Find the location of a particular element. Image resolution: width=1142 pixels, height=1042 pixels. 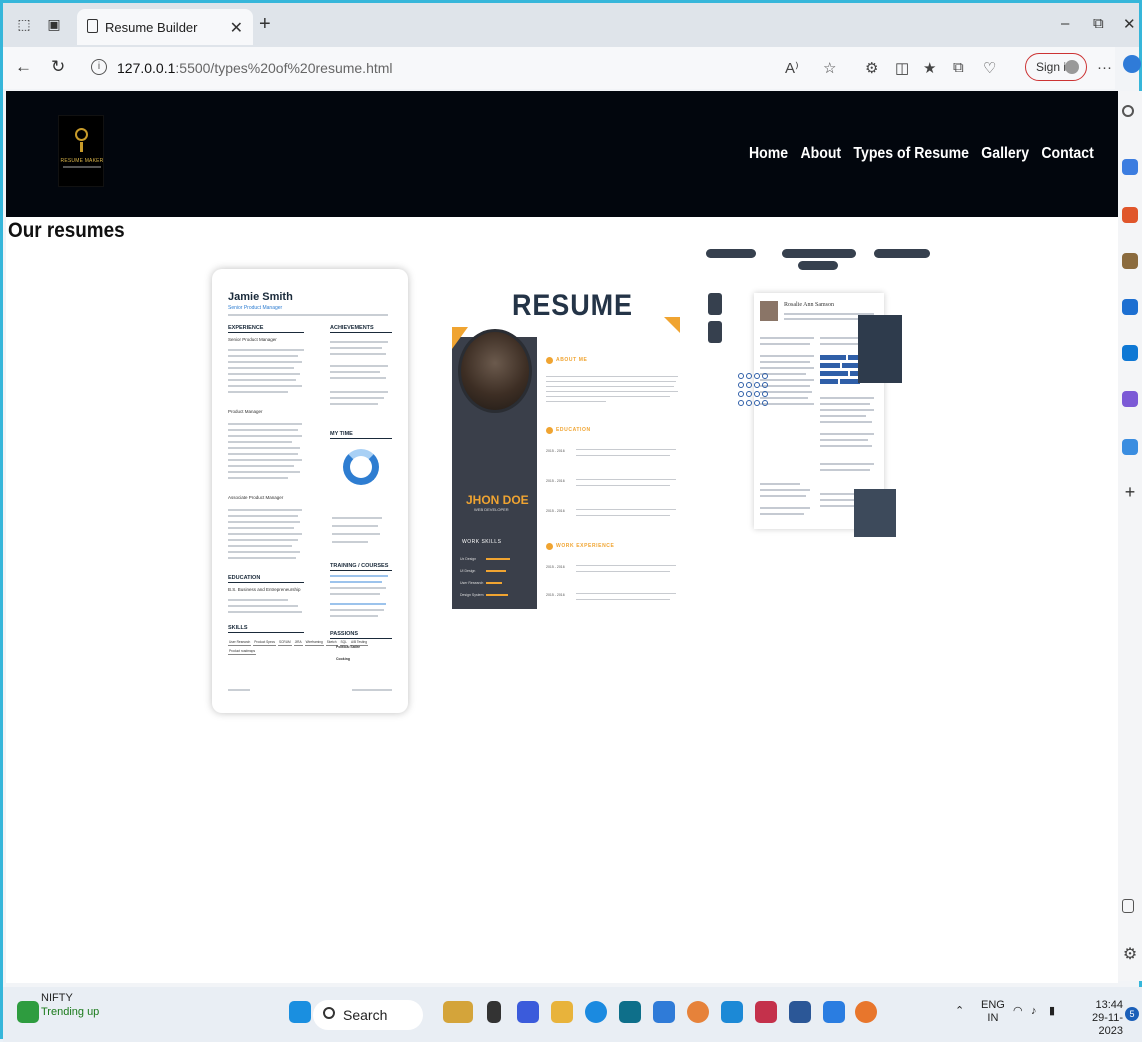

nav-types-of-resume: Types of Resume is located at coordinates (912, 154).